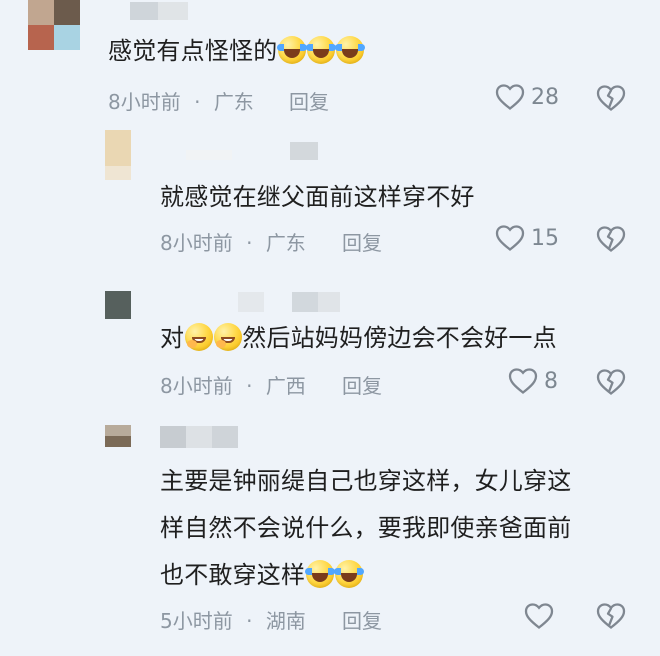 The height and width of the screenshot is (656, 660). I want to click on comment-text-line-2: 样自然不会说什么，要我即使亲爸面前, so click(365, 528).